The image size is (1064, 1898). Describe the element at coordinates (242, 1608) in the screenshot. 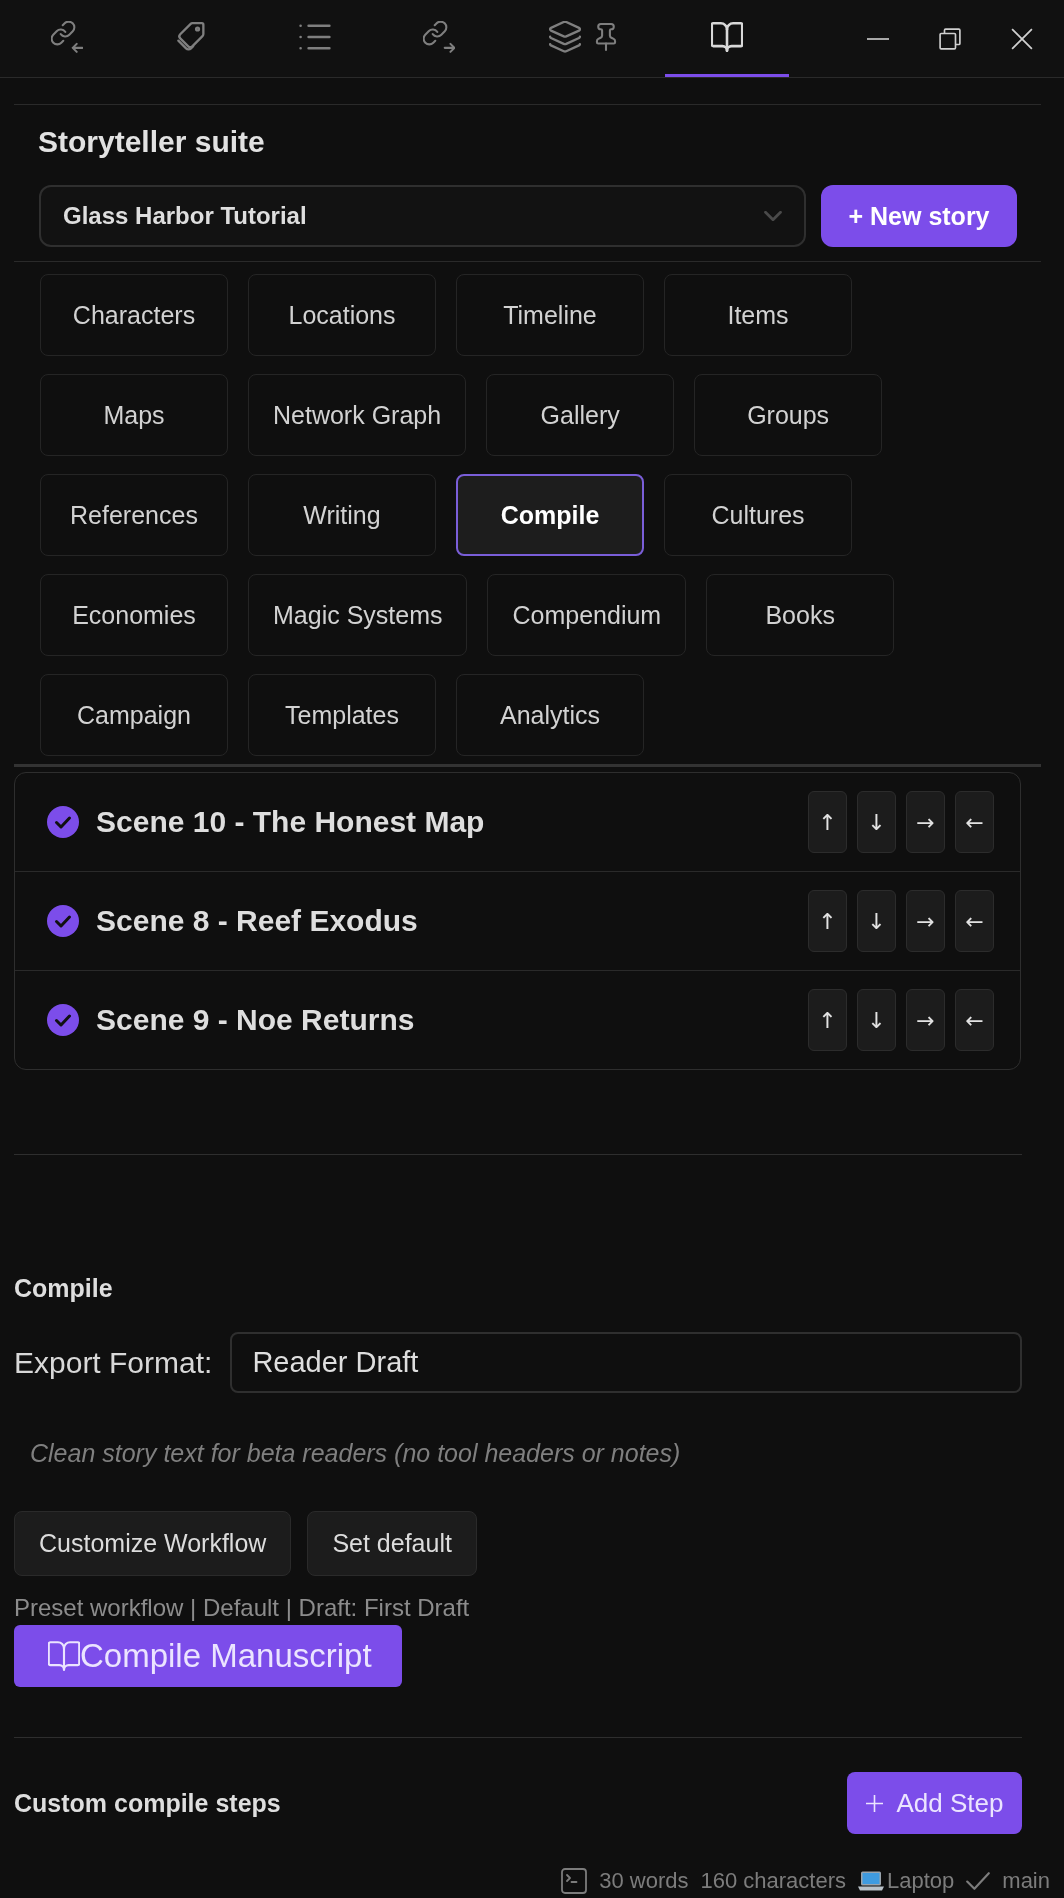

I see `workflow-summary: Preset workflow | Default | Draft: First Draft` at that location.